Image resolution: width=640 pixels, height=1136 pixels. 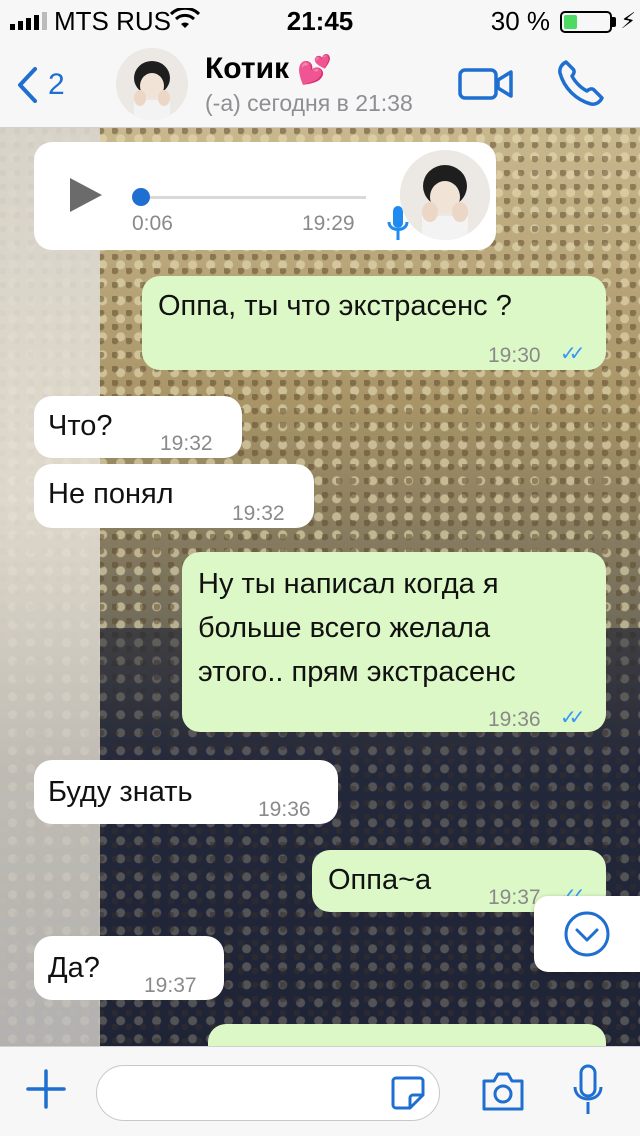 I want to click on last-seen-status: (-а) сегодня в 21:38, so click(x=309, y=103).